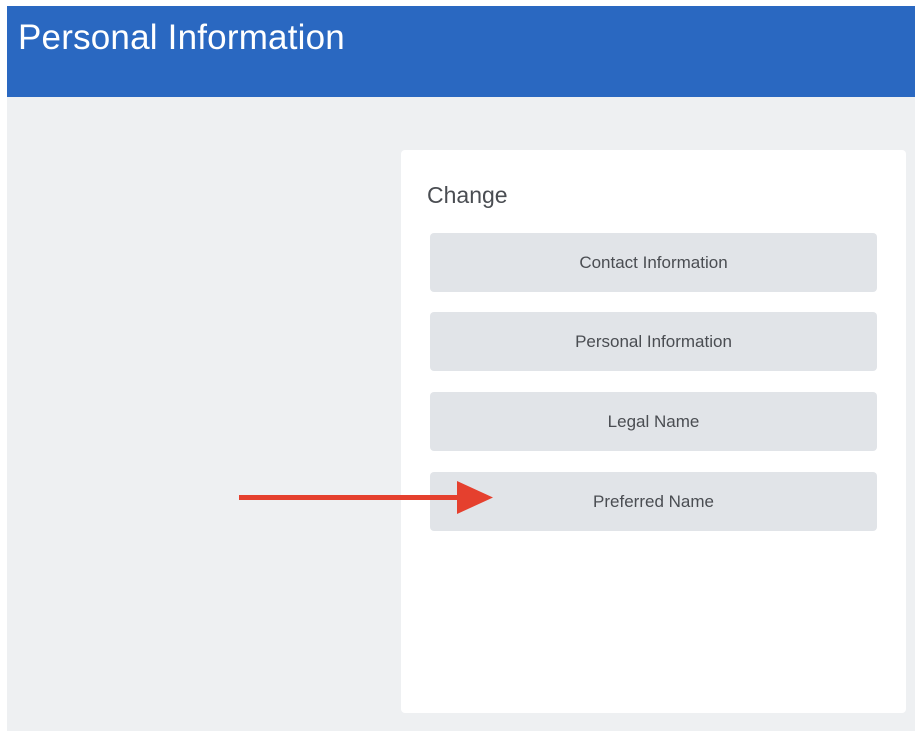  Describe the element at coordinates (475, 497) in the screenshot. I see `arrow-head` at that location.